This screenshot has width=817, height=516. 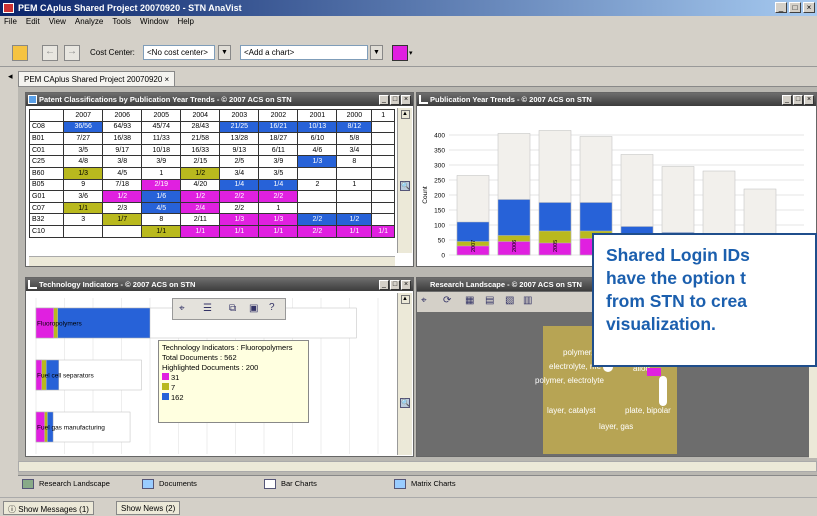 What do you see at coordinates (411, 53) in the screenshot?
I see `highlight-dropdown-icon: ▾` at bounding box center [411, 53].